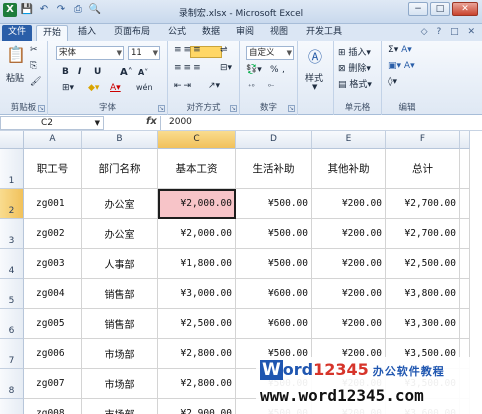 This screenshot has width=482, height=414. Describe the element at coordinates (224, 50) in the screenshot. I see `wrap-text-icon: ⇌` at that location.